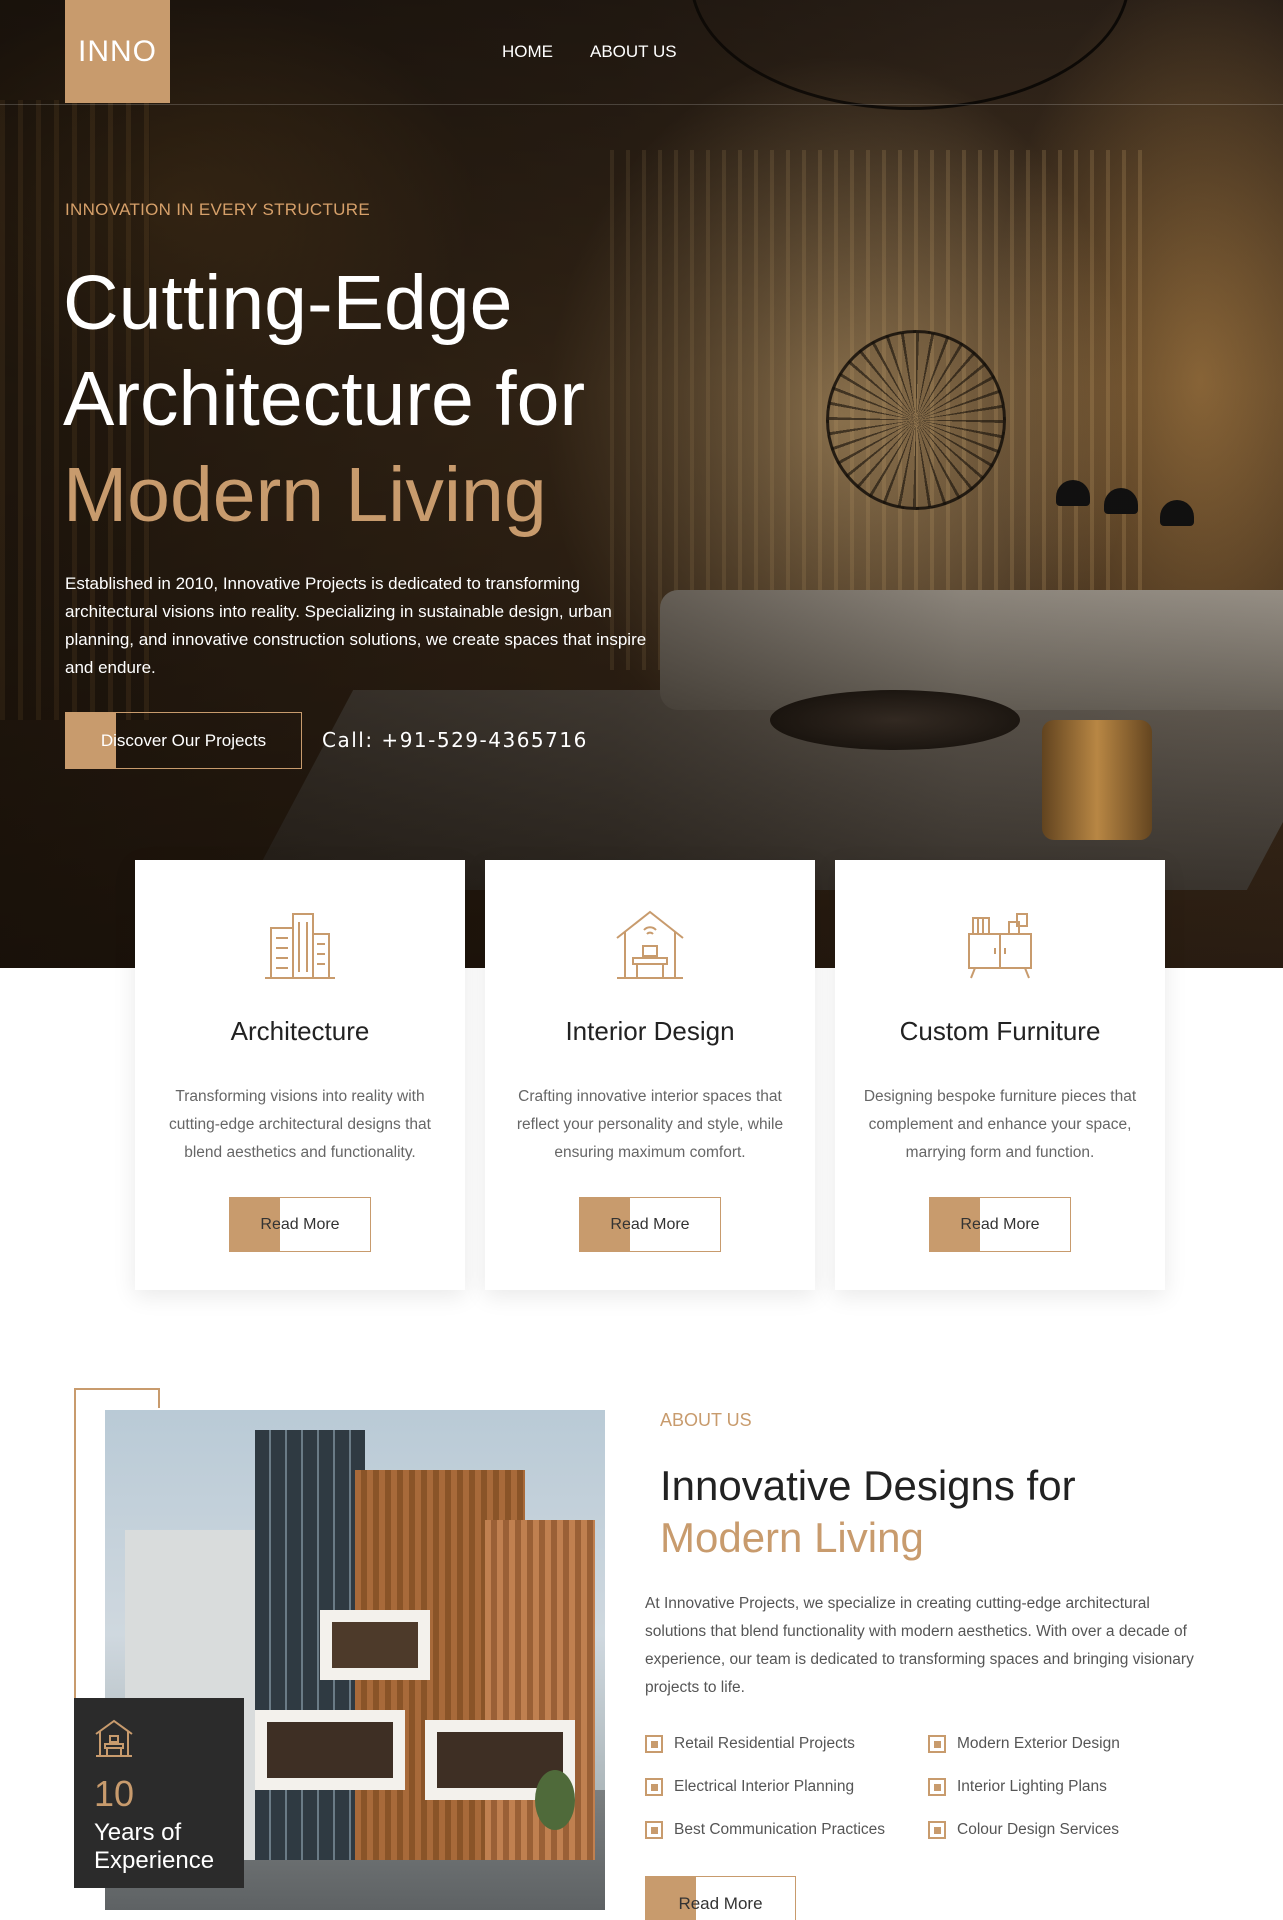  I want to click on top-nav: INNO HOME ABOUT US, so click(641, 52).